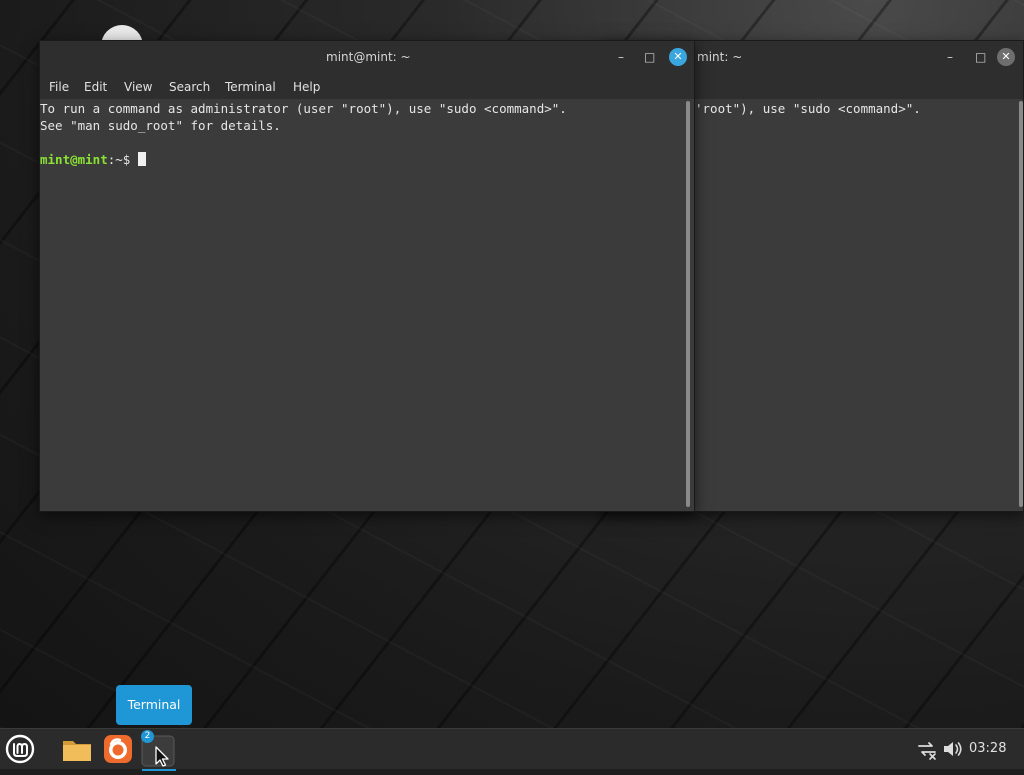 This screenshot has height=775, width=1024. I want to click on terminal-window-count-badge: 2, so click(147, 736).